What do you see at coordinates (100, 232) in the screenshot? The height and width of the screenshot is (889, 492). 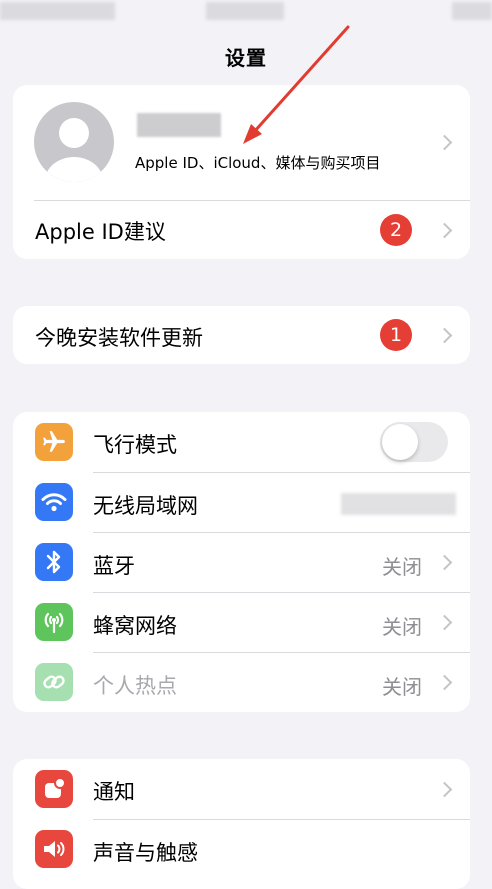 I see `apple-id-suggestions-label: Apple ID建议` at bounding box center [100, 232].